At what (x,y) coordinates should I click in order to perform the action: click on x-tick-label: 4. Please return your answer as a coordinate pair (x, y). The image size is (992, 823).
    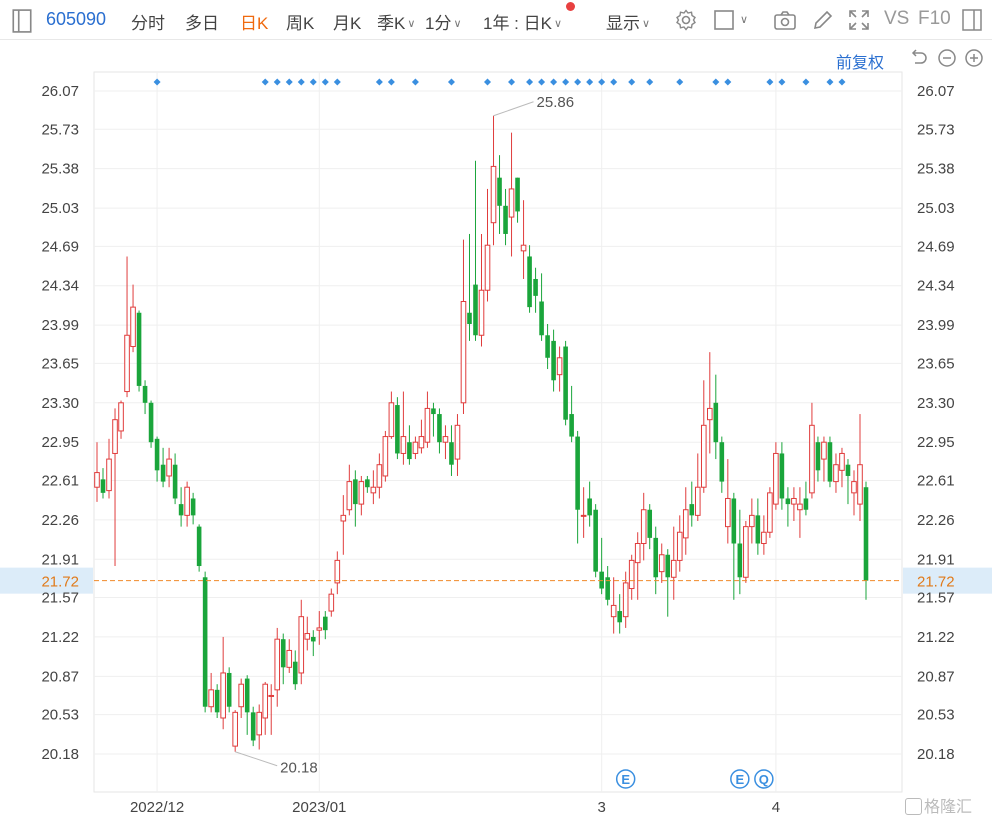
    Looking at the image, I should click on (776, 807).